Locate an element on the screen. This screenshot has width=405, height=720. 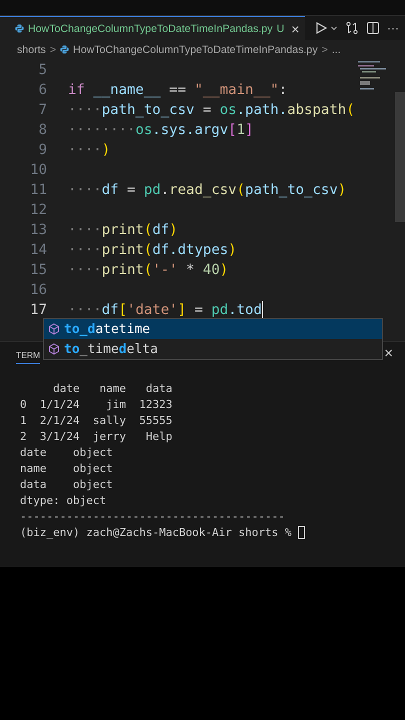
untracked-status: U is located at coordinates (280, 28).